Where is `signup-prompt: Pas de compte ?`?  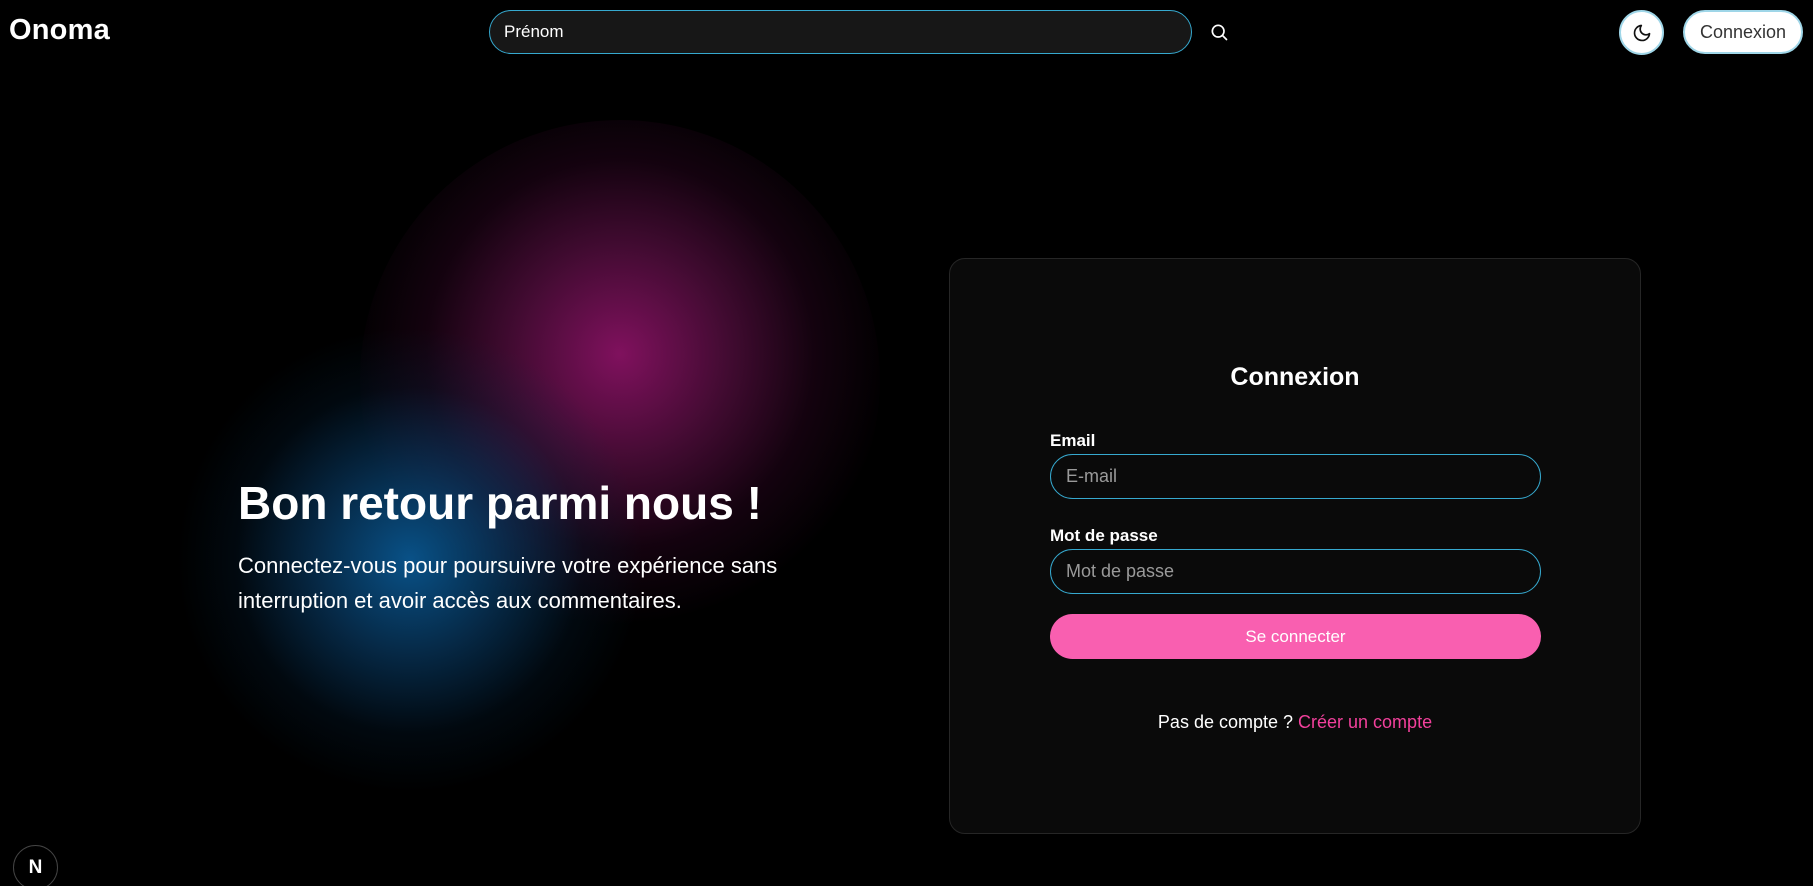
signup-prompt: Pas de compte ? is located at coordinates (1228, 722).